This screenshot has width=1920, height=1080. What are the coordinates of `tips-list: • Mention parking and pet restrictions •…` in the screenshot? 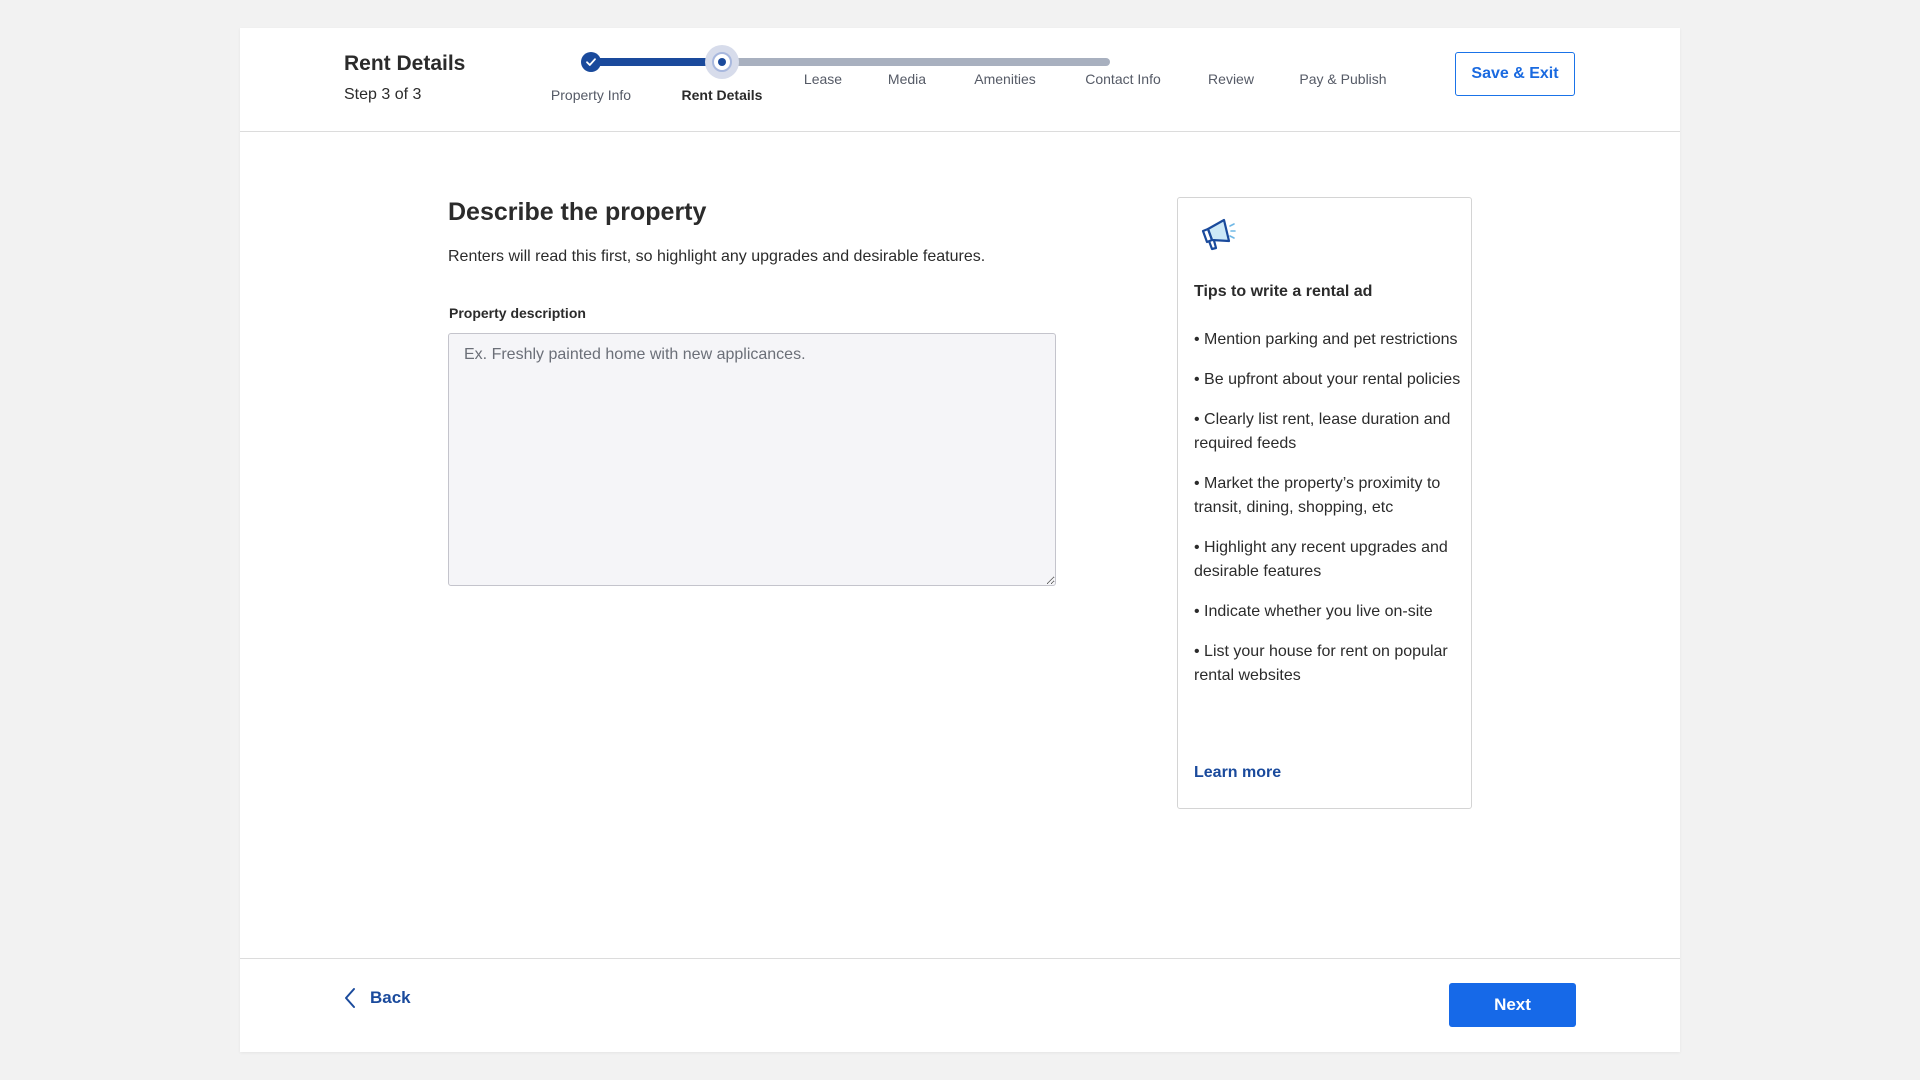 It's located at (1328, 516).